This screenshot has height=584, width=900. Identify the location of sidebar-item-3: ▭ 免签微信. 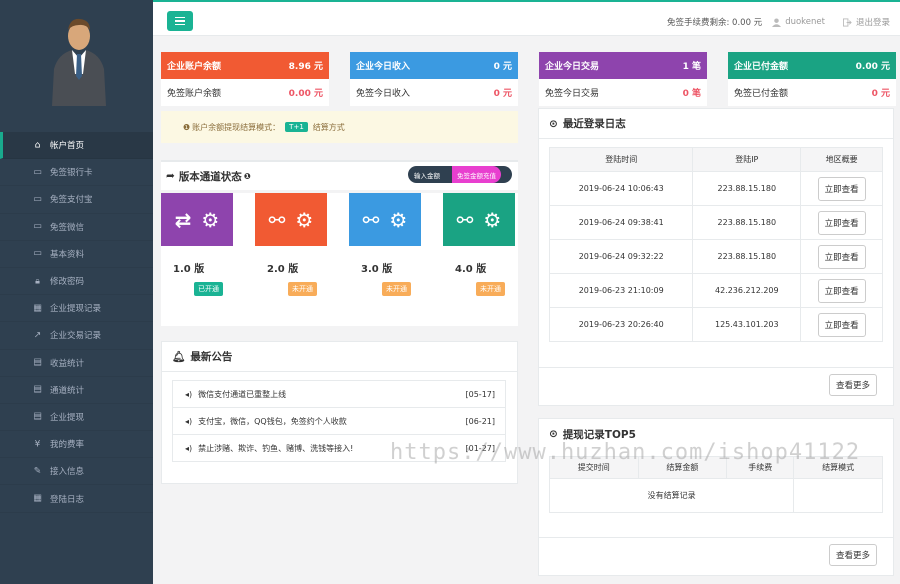
(76, 227).